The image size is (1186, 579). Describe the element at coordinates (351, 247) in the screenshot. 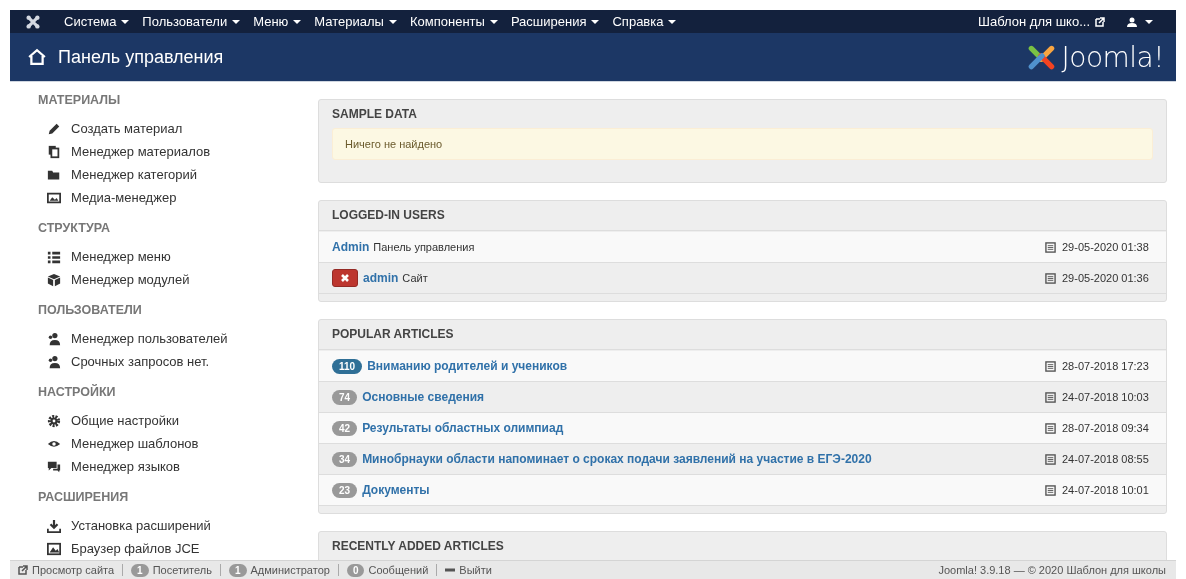

I see `user-link: Admin` at that location.